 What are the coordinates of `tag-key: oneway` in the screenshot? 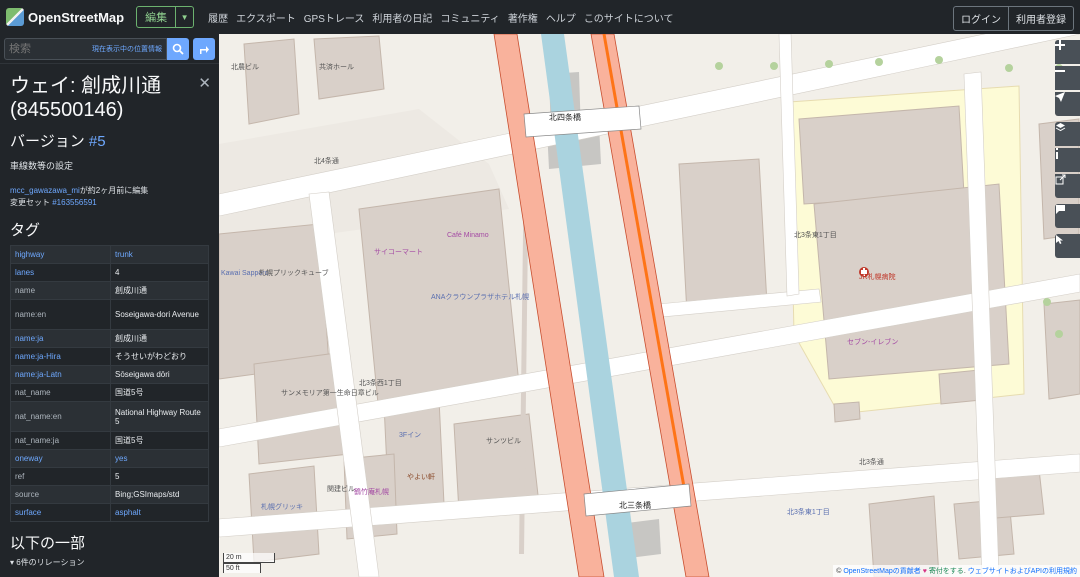 It's located at (60, 458).